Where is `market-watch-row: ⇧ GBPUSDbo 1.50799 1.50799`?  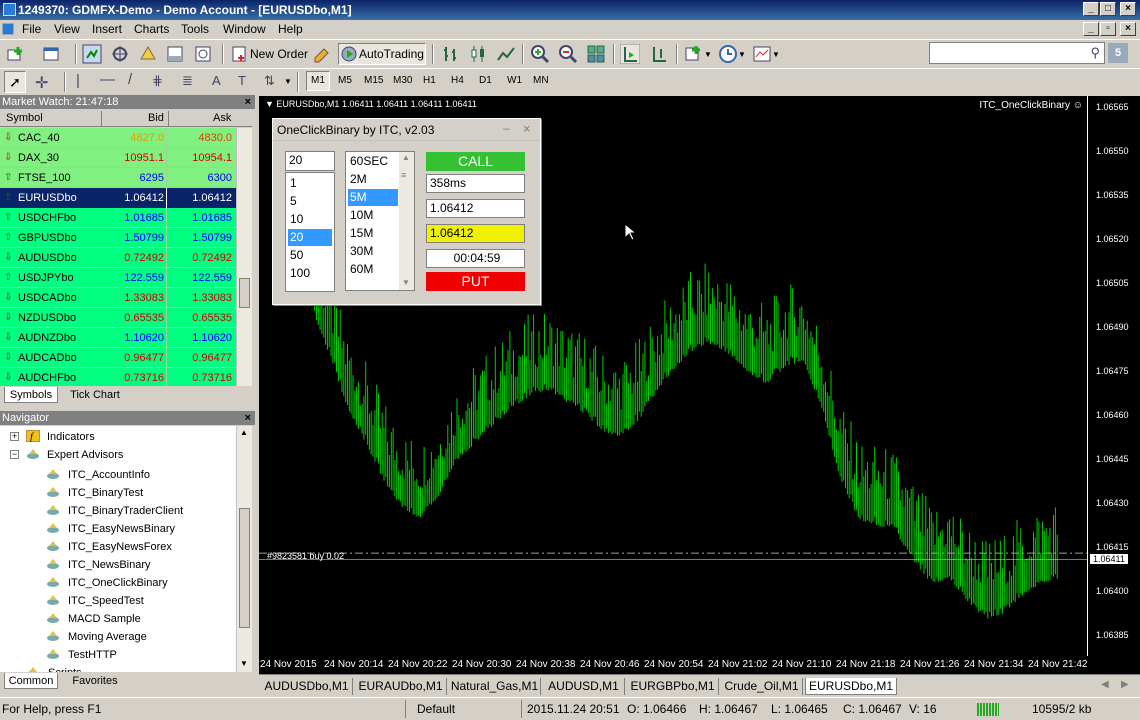 market-watch-row: ⇧ GBPUSDbo 1.50799 1.50799 is located at coordinates (118, 238).